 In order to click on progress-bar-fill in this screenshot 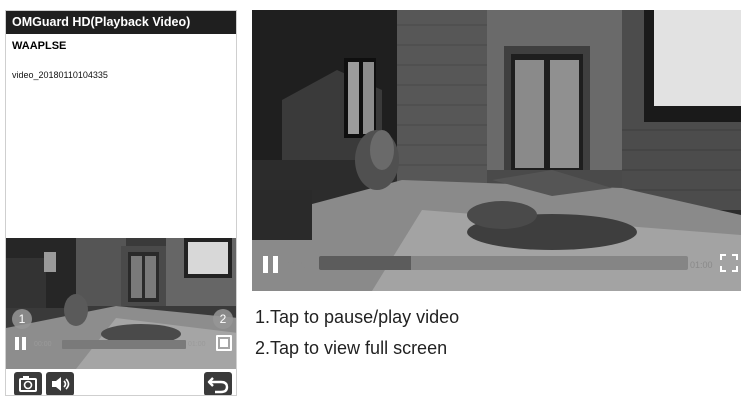, I will do `click(365, 263)`.